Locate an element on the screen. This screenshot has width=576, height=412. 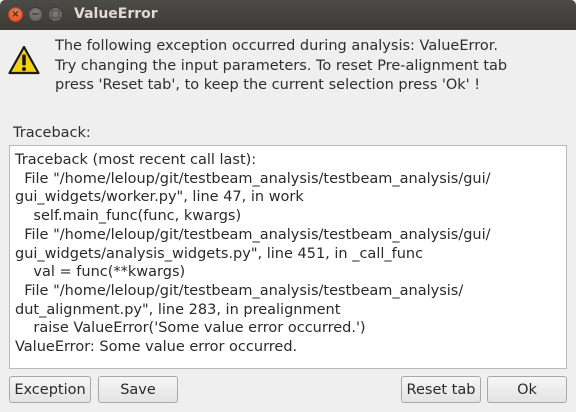
maximize-window-button: □ is located at coordinates (55, 14).